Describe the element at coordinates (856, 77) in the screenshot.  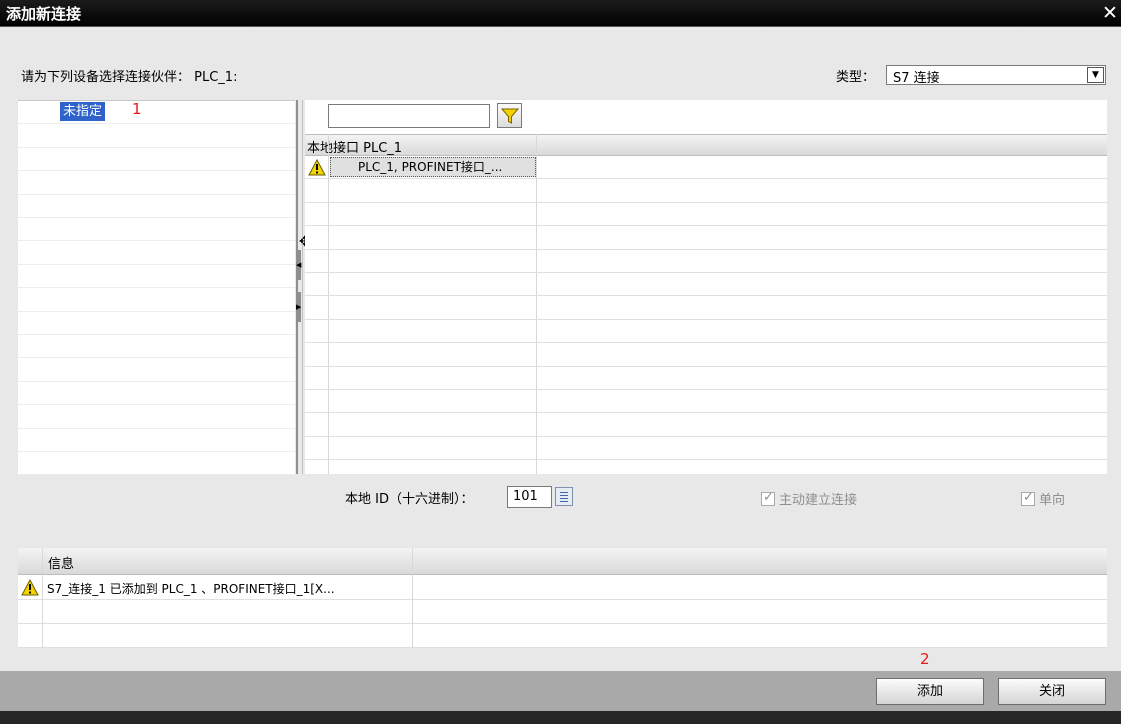
I see `connection-type-label: 类型：` at that location.